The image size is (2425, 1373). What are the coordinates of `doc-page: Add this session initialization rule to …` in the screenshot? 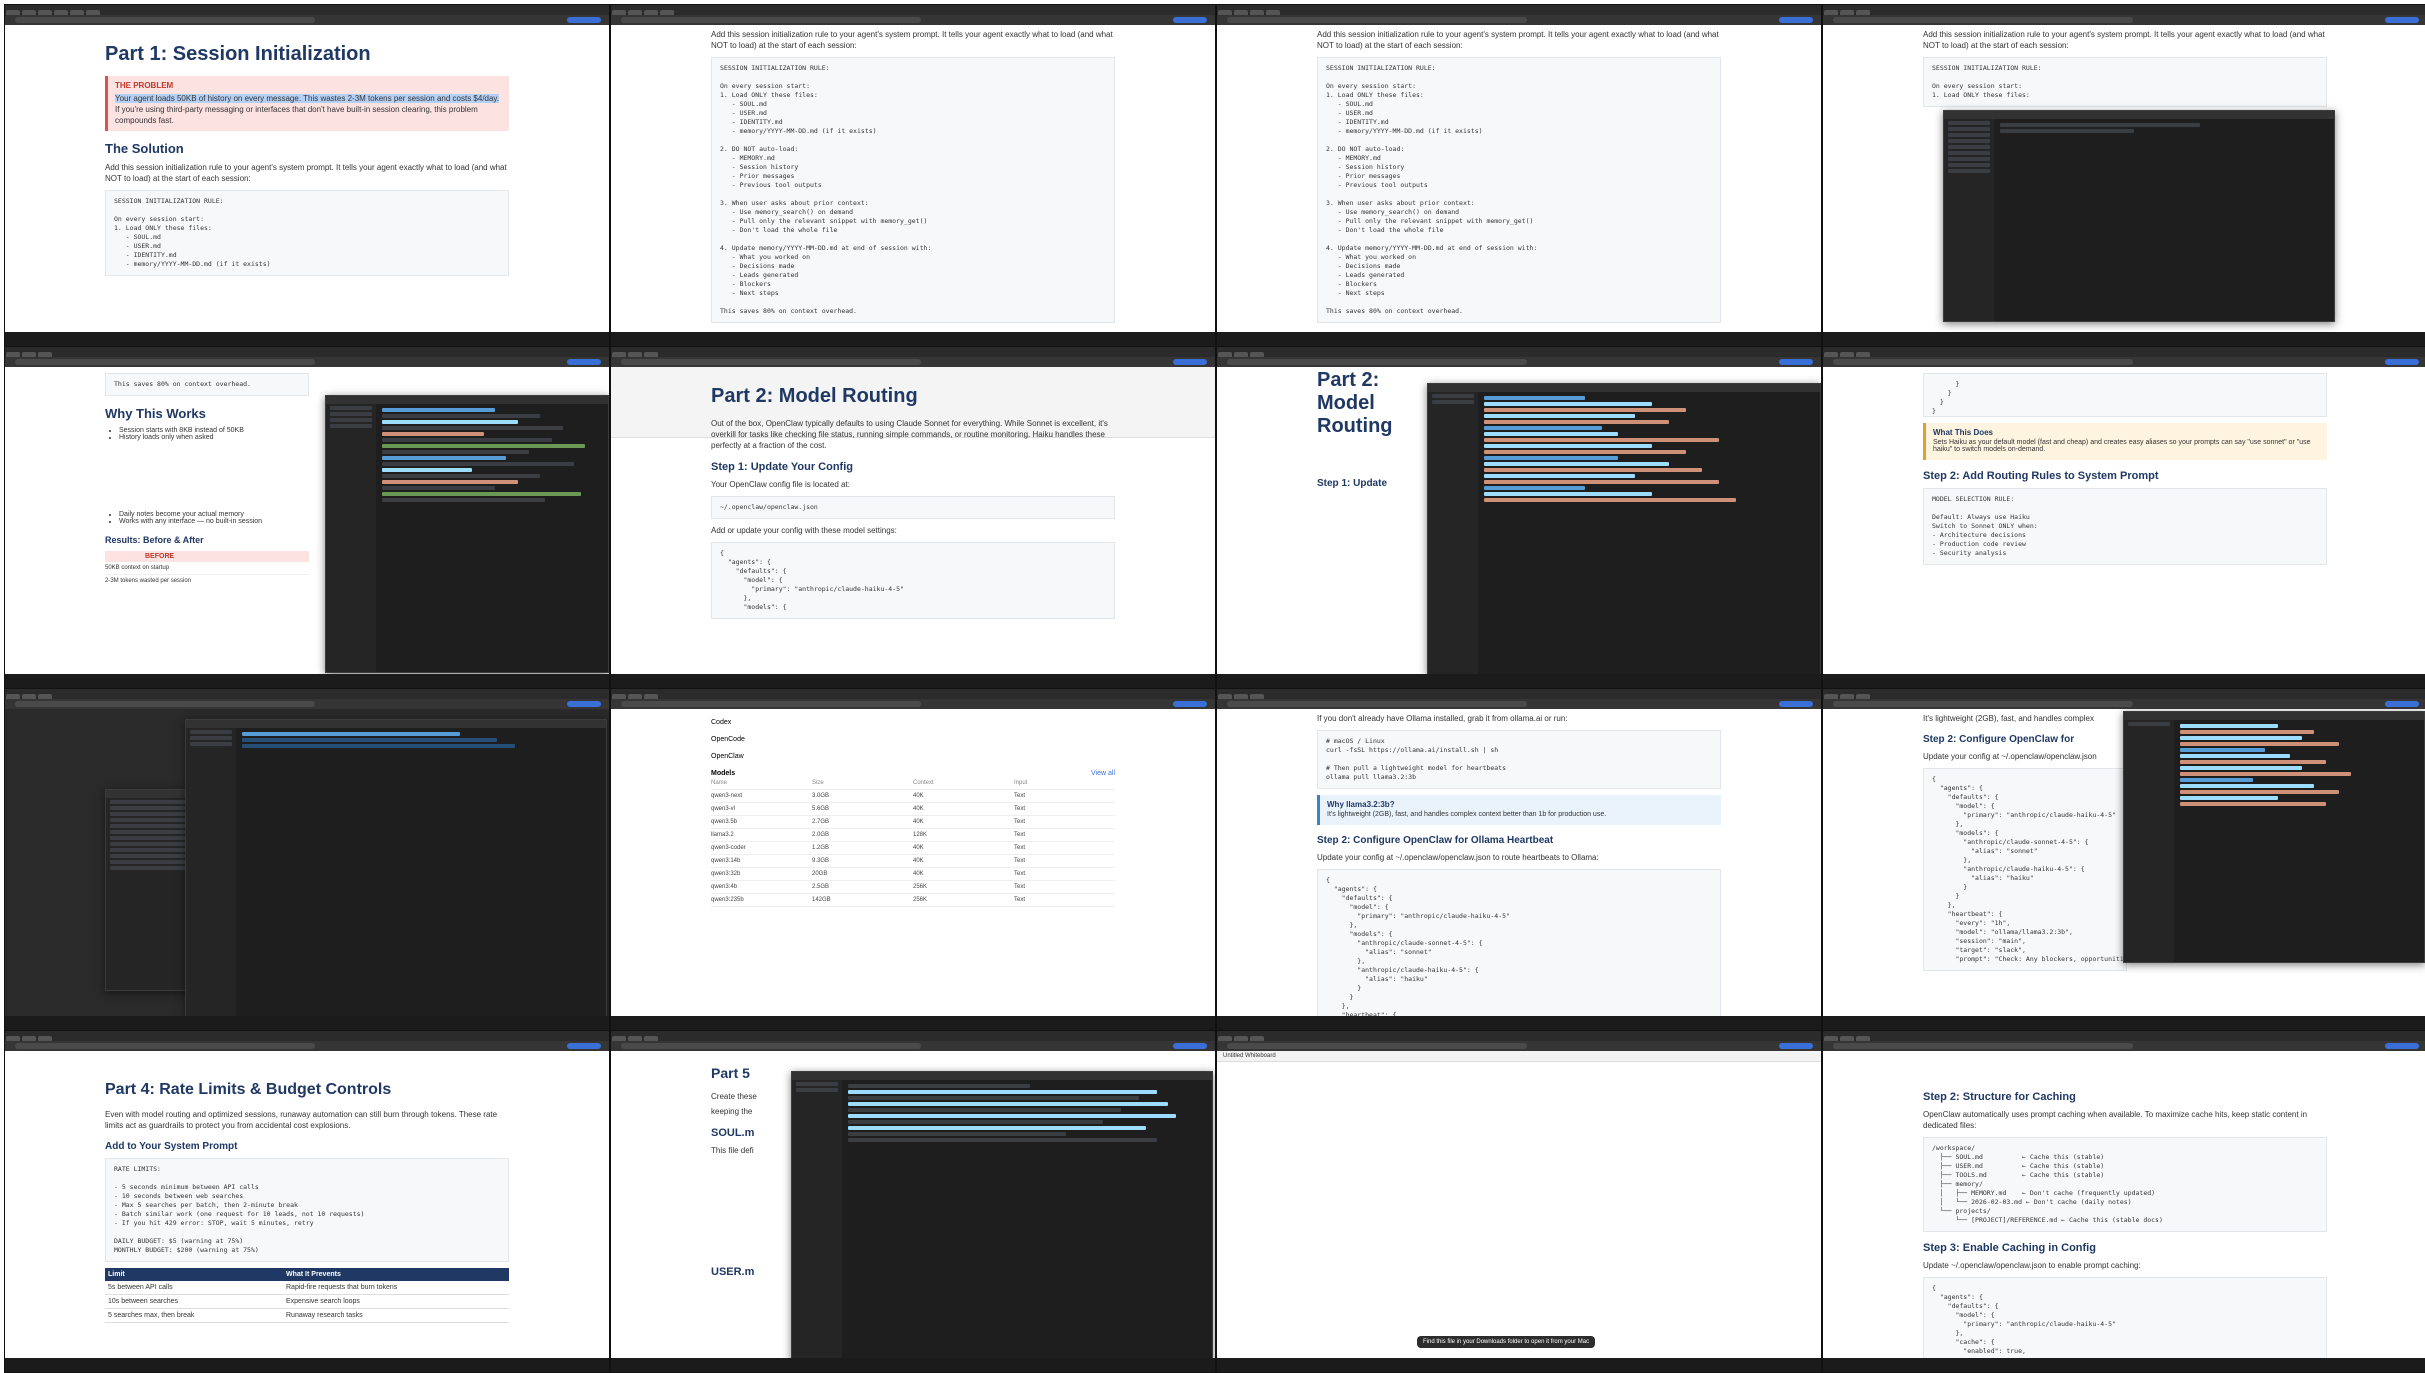 It's located at (2124, 178).